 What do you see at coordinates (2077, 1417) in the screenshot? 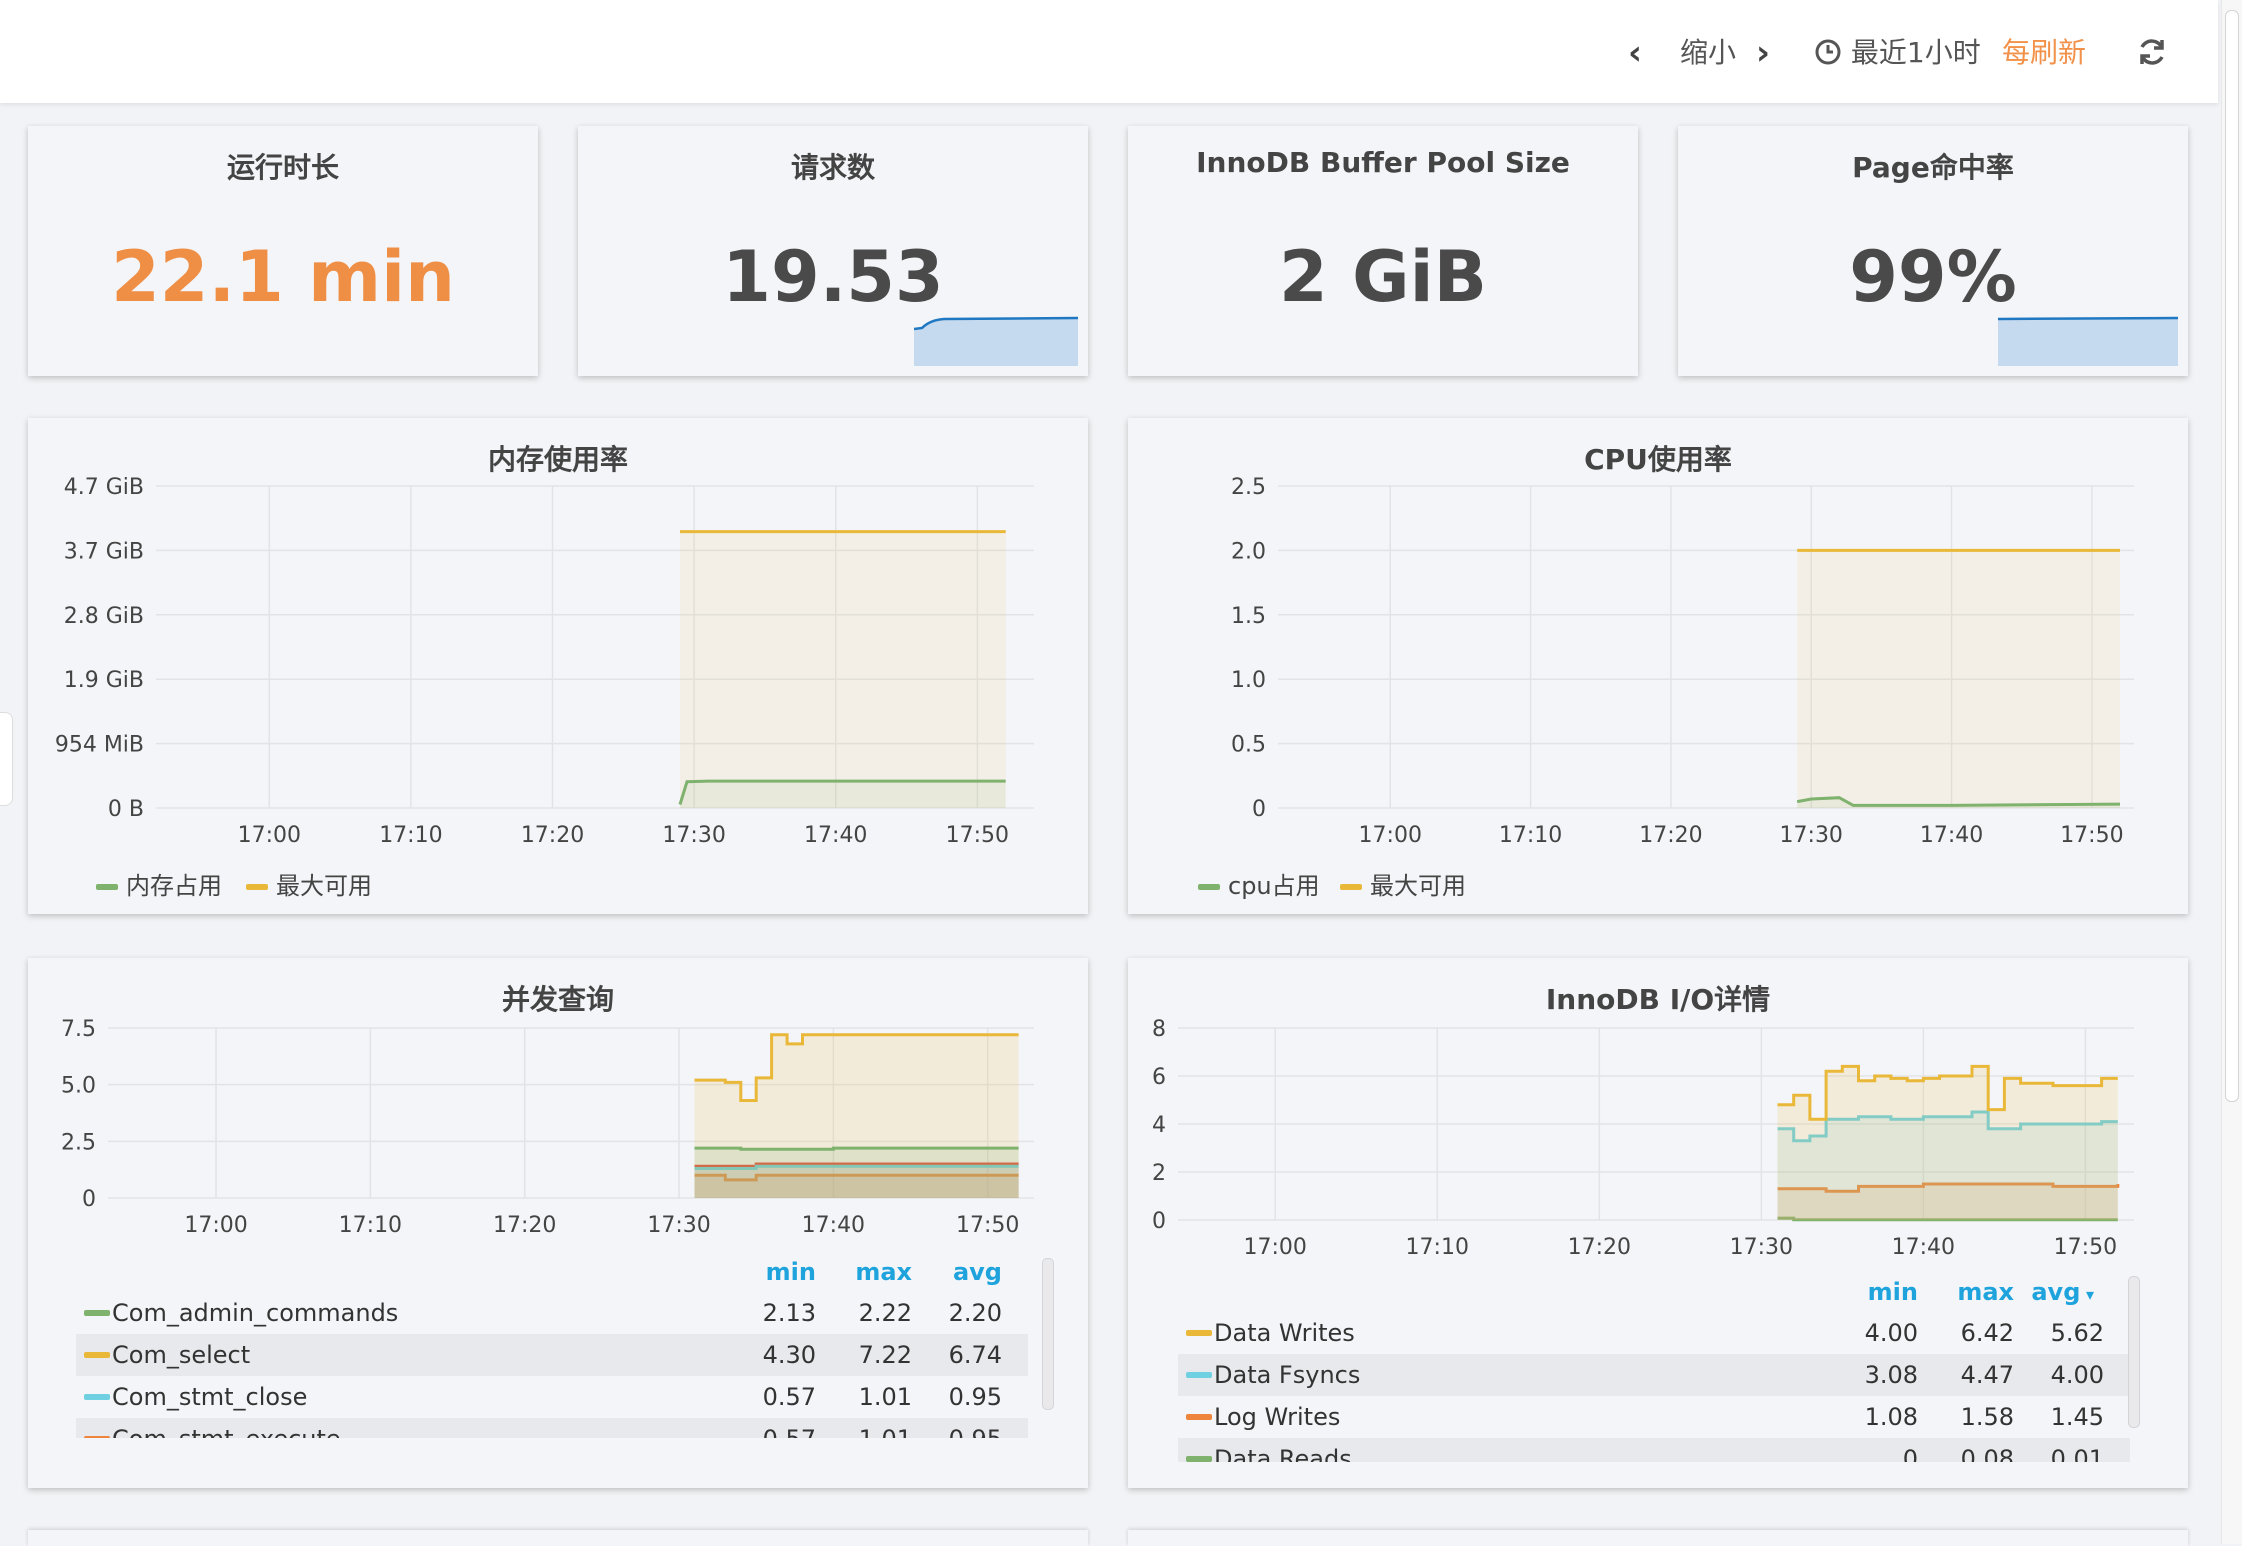
I see `legend-value-avg: 1.45` at bounding box center [2077, 1417].